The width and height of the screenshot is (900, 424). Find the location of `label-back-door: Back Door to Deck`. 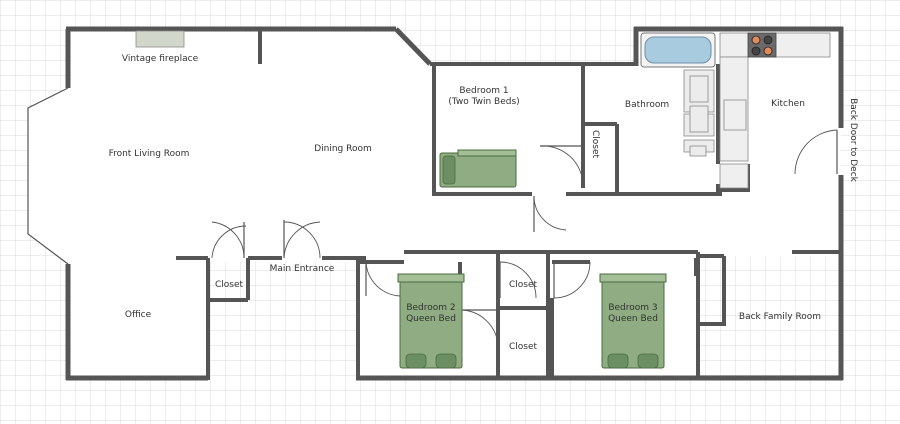

label-back-door: Back Door to Deck is located at coordinates (853, 140).